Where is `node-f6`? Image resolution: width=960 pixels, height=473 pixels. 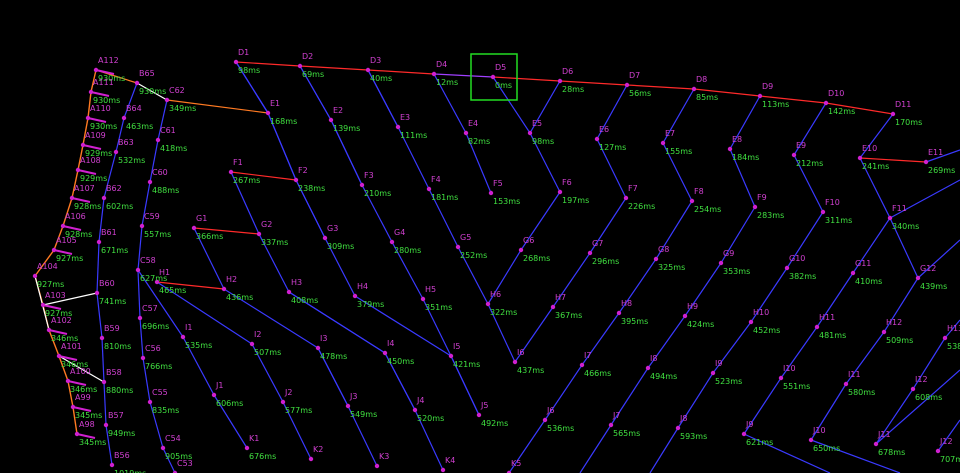 node-f6 is located at coordinates (560, 192).